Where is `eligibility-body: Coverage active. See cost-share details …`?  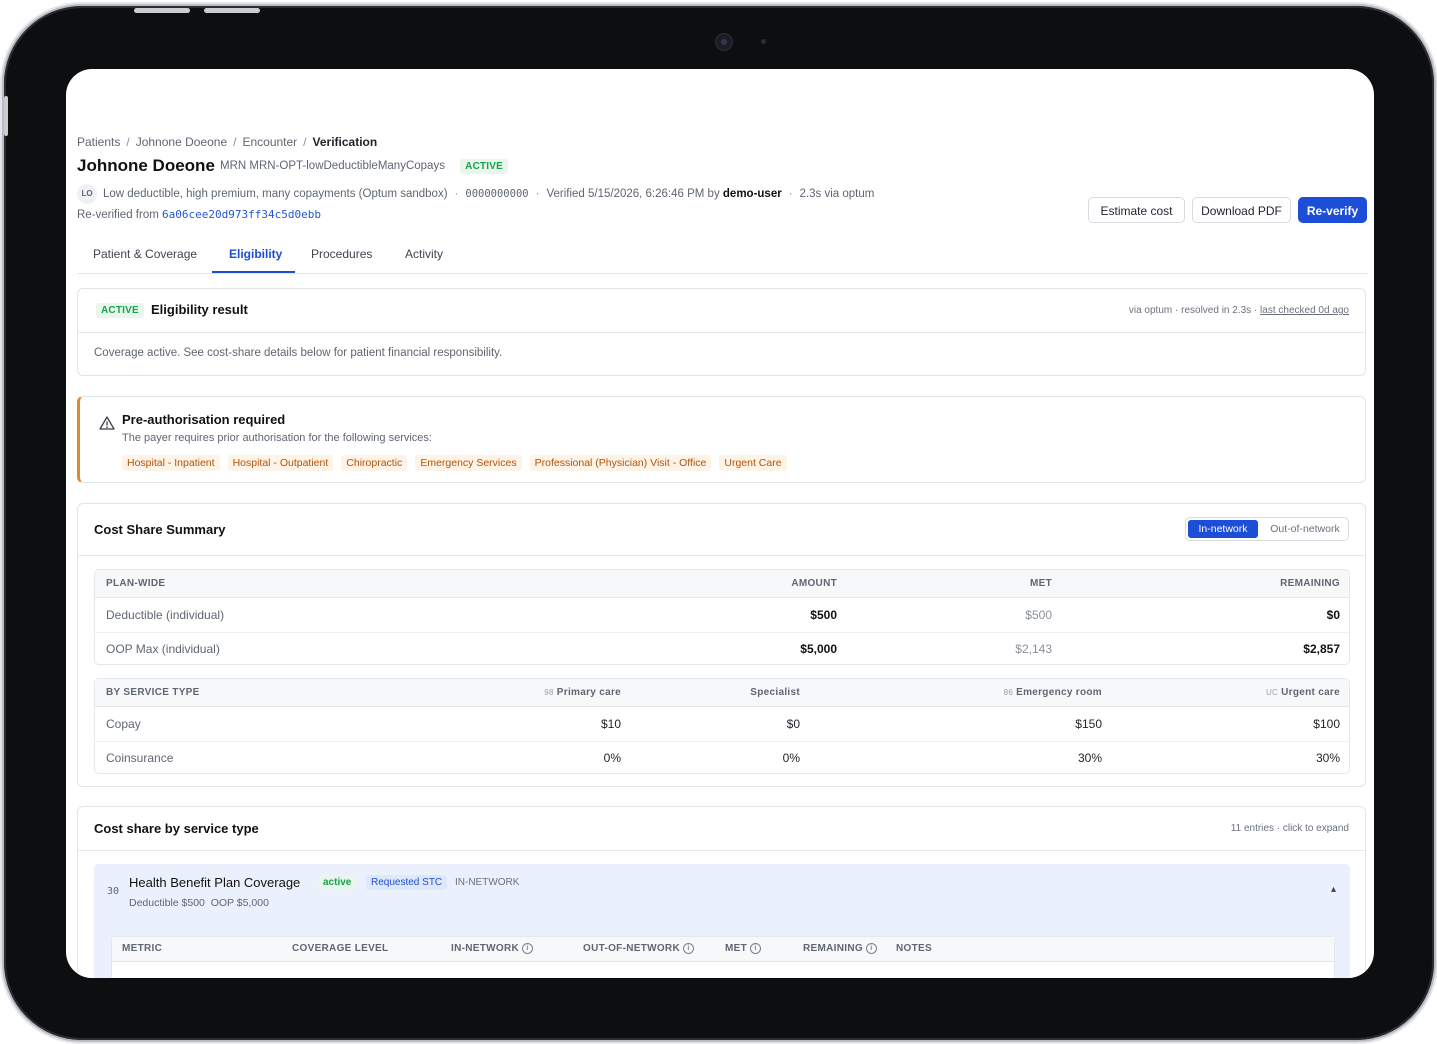 eligibility-body: Coverage active. See cost-share details … is located at coordinates (298, 353).